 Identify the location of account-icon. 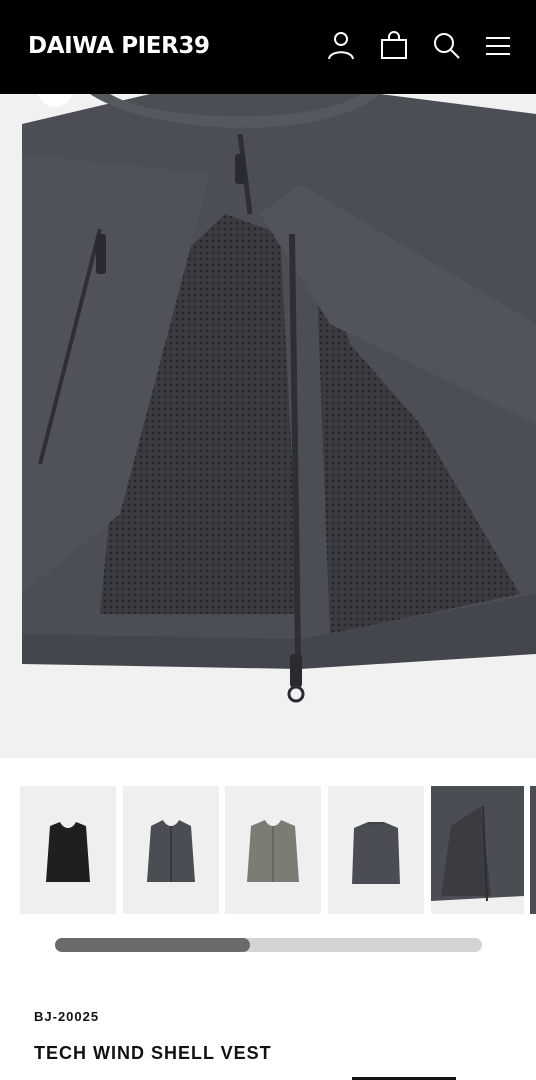
(341, 46).